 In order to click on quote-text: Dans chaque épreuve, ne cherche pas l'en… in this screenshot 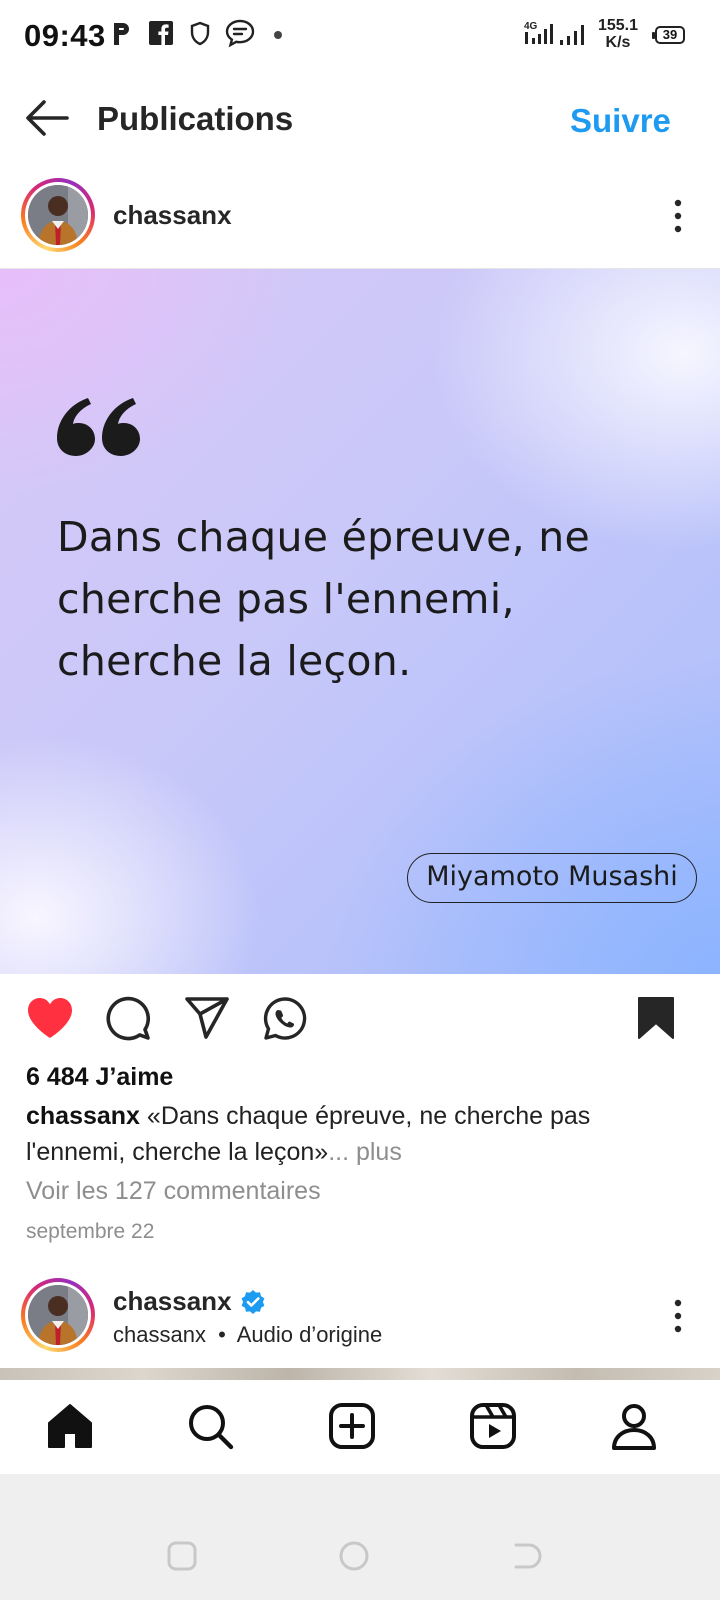, I will do `click(324, 599)`.